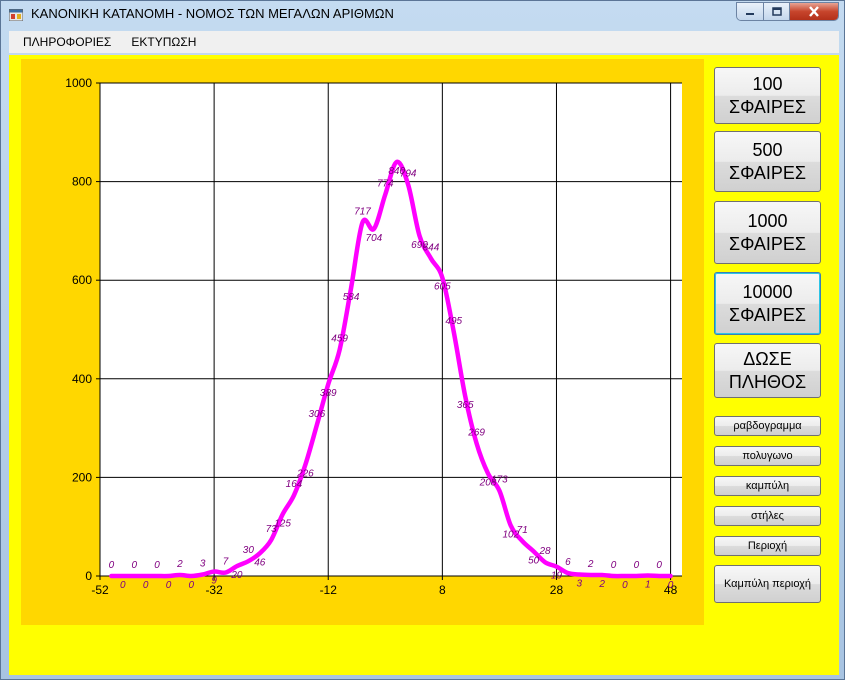  Describe the element at coordinates (374, 238) in the screenshot. I see `data-label: 704` at that location.